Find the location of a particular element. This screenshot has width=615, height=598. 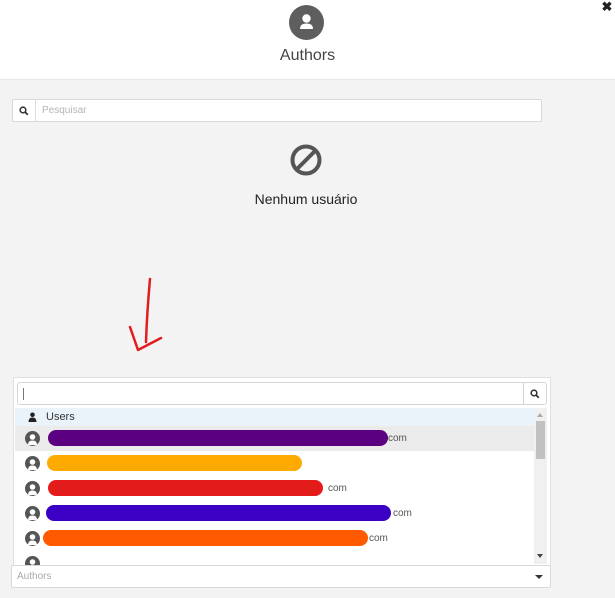

caret-down-icon is located at coordinates (539, 576).